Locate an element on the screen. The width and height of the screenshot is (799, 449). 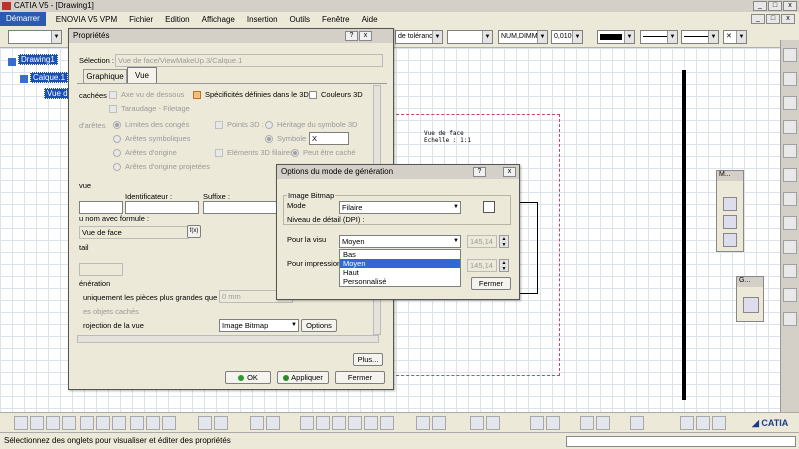
sketch-icon is located at coordinates (537, 423).